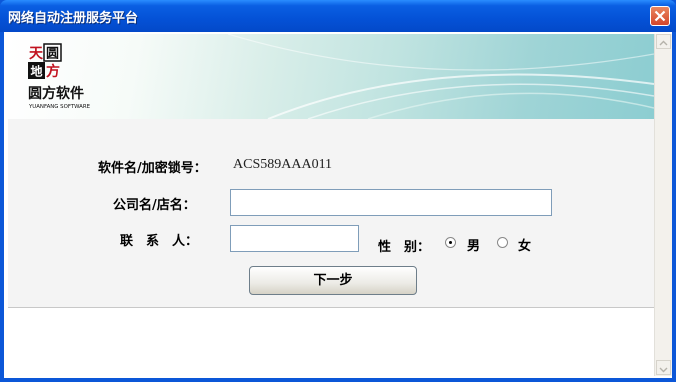 This screenshot has width=676, height=382. I want to click on contact-label: 联 系 人：, so click(159, 241).